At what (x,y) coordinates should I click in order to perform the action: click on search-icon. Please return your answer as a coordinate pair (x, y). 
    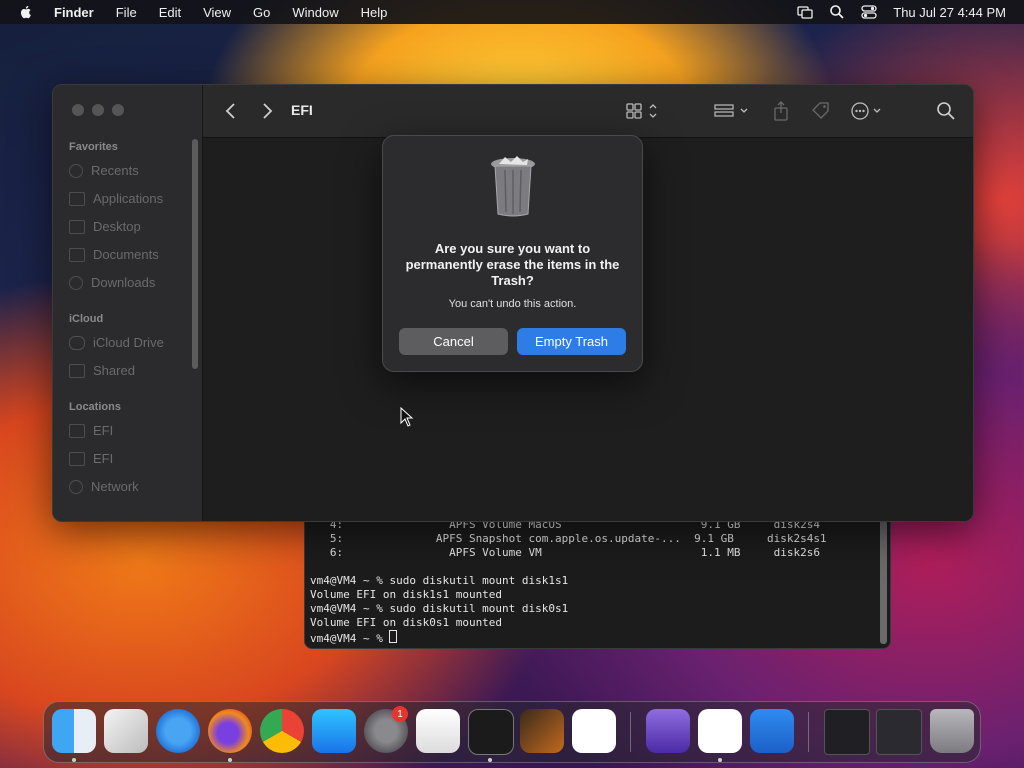
    Looking at the image, I should click on (946, 111).